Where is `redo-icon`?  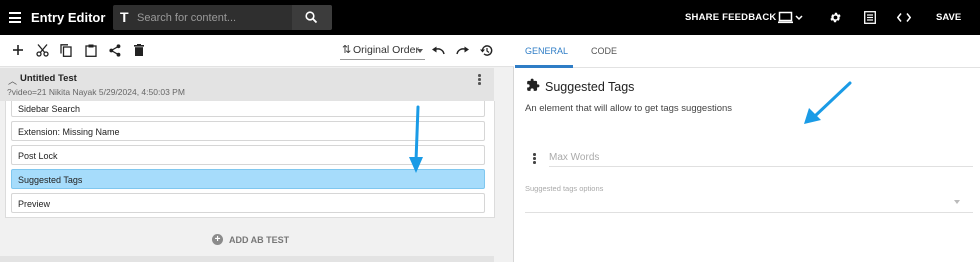 redo-icon is located at coordinates (462, 50).